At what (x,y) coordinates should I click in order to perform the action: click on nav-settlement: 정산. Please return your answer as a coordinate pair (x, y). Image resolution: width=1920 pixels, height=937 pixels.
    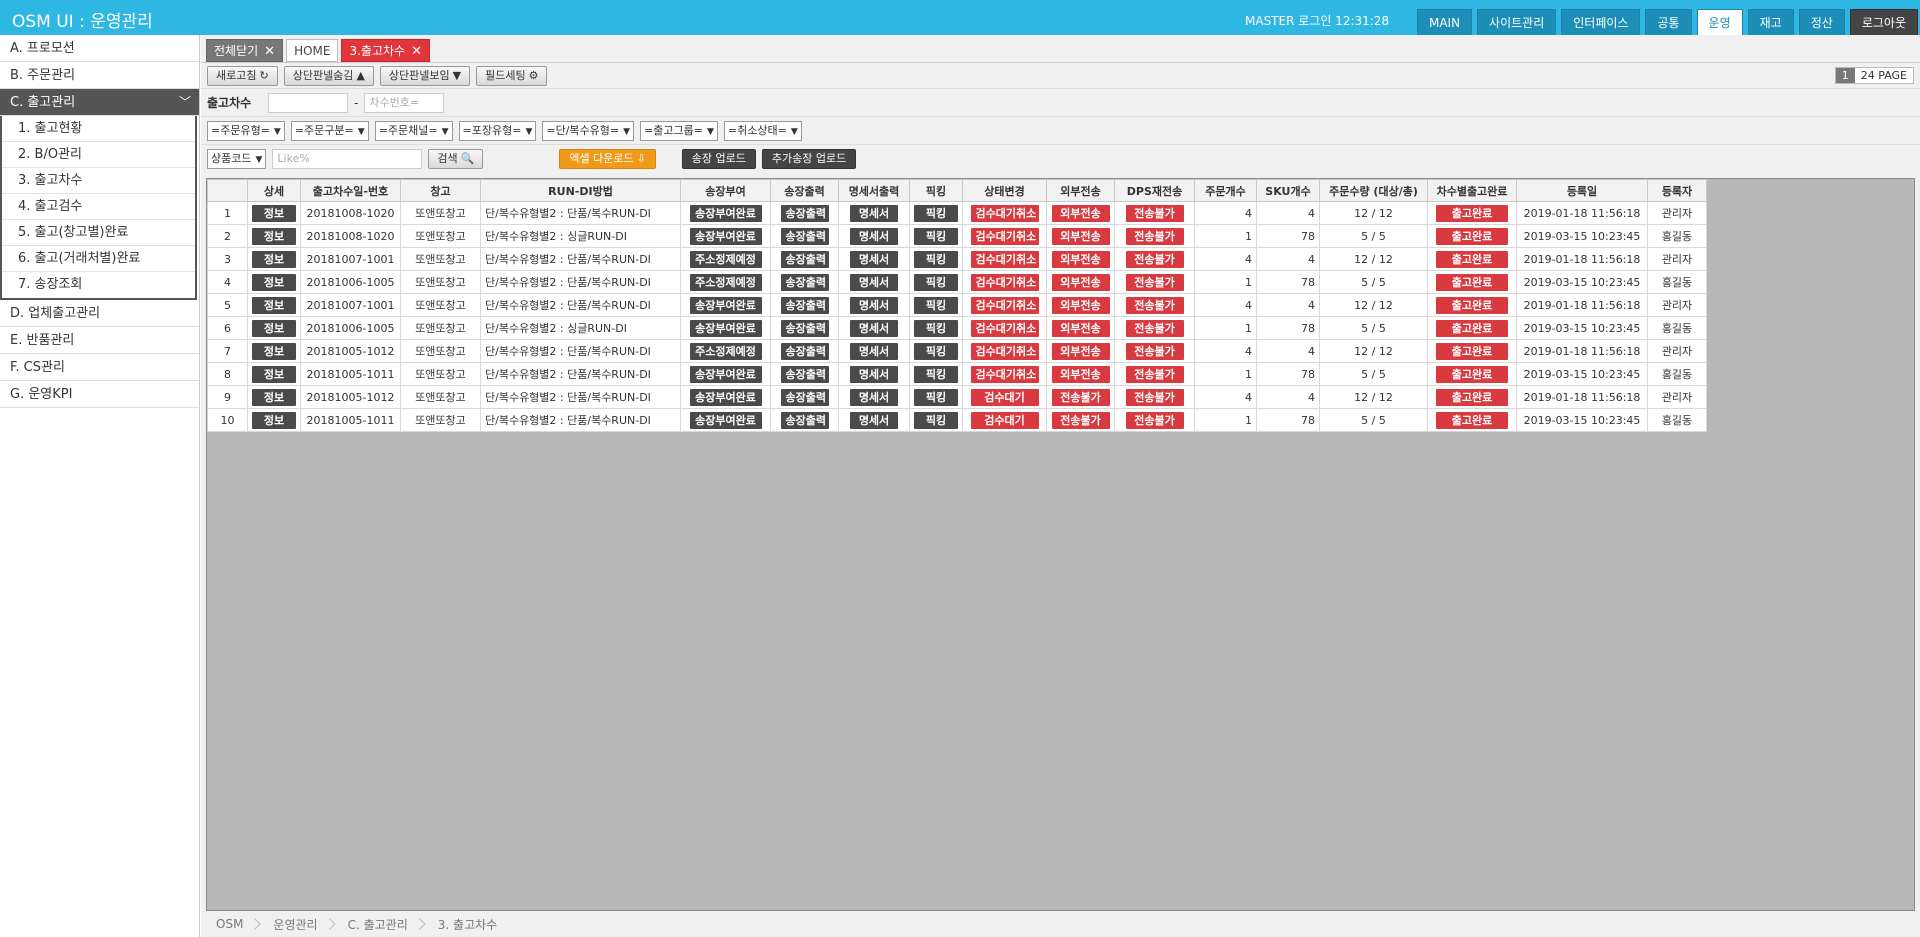
    Looking at the image, I should click on (1821, 22).